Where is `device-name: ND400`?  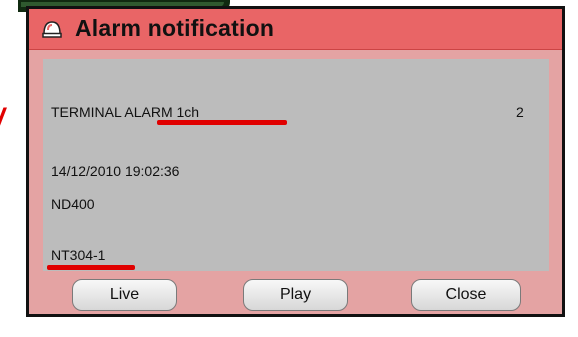
device-name: ND400 is located at coordinates (73, 204).